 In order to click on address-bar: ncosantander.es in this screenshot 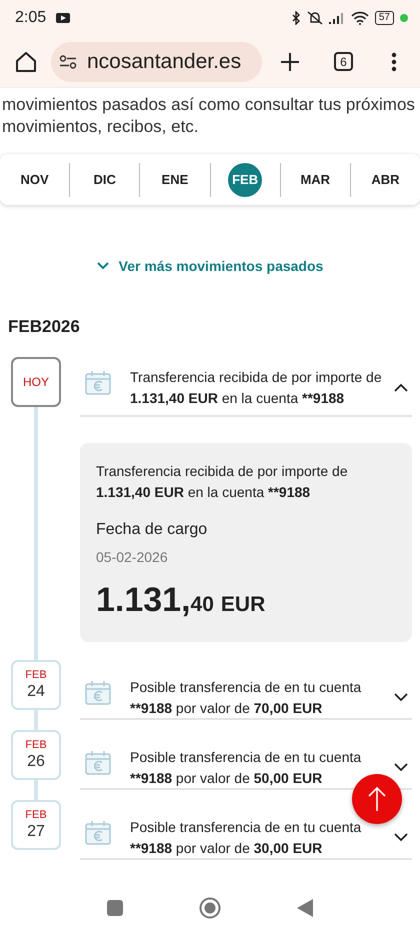, I will do `click(156, 62)`.